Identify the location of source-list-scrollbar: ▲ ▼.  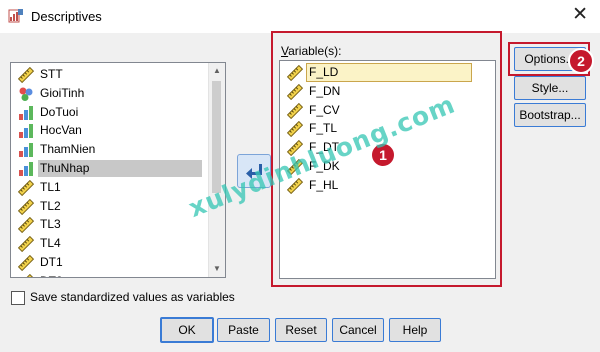
(216, 170).